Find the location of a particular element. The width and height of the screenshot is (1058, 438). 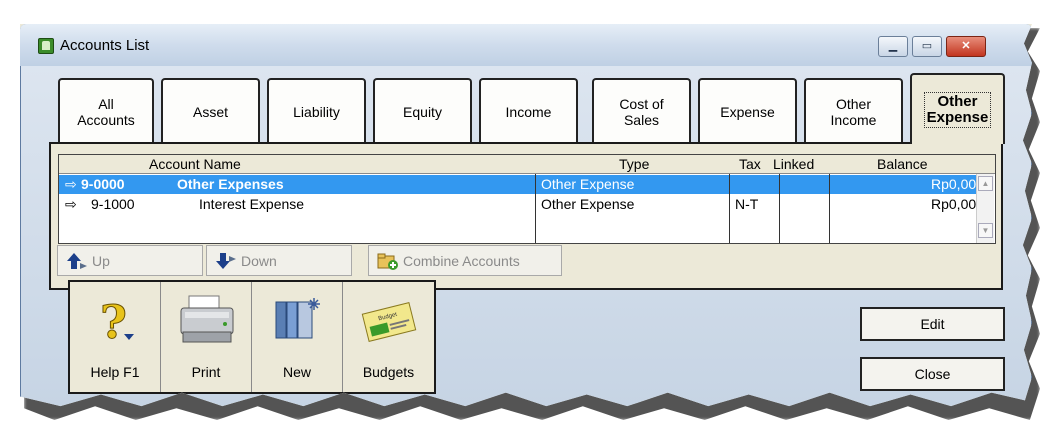

scroll-up-icon: ▲ is located at coordinates (985, 183).